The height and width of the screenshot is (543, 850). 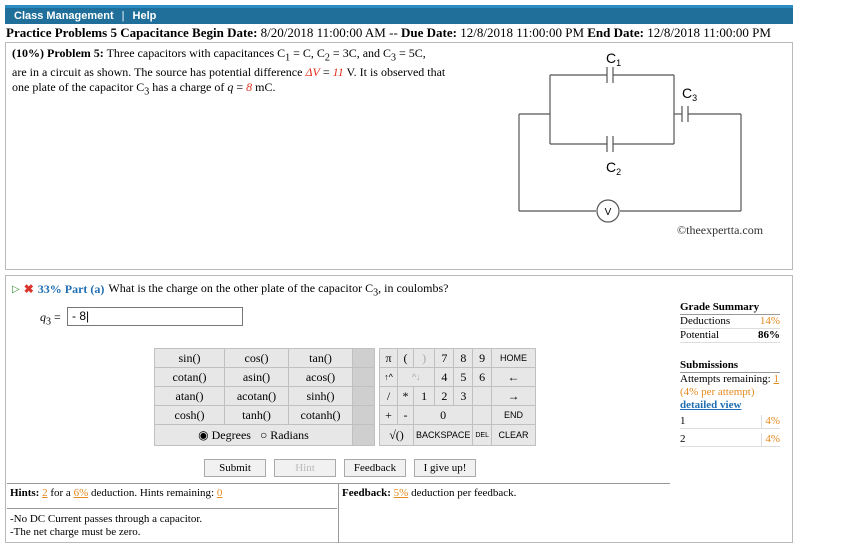 I want to click on wrong-x-icon: ✖, so click(x=28, y=289).